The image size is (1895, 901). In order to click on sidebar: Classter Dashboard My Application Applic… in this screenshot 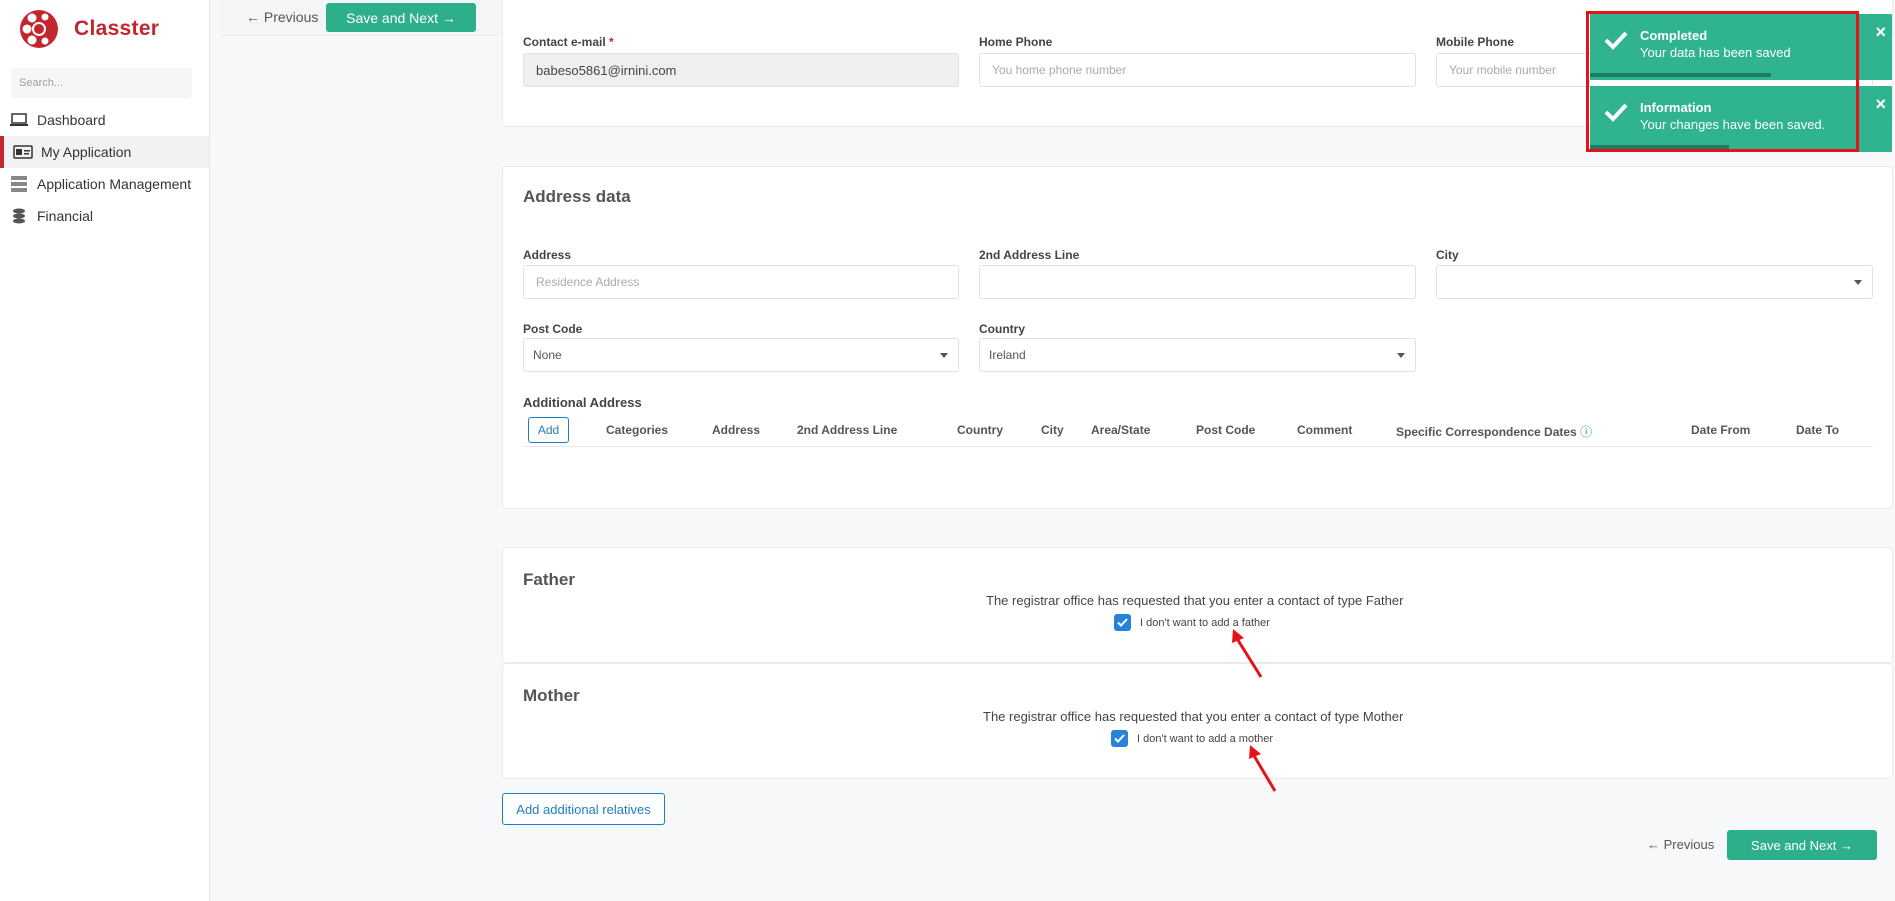, I will do `click(105, 450)`.